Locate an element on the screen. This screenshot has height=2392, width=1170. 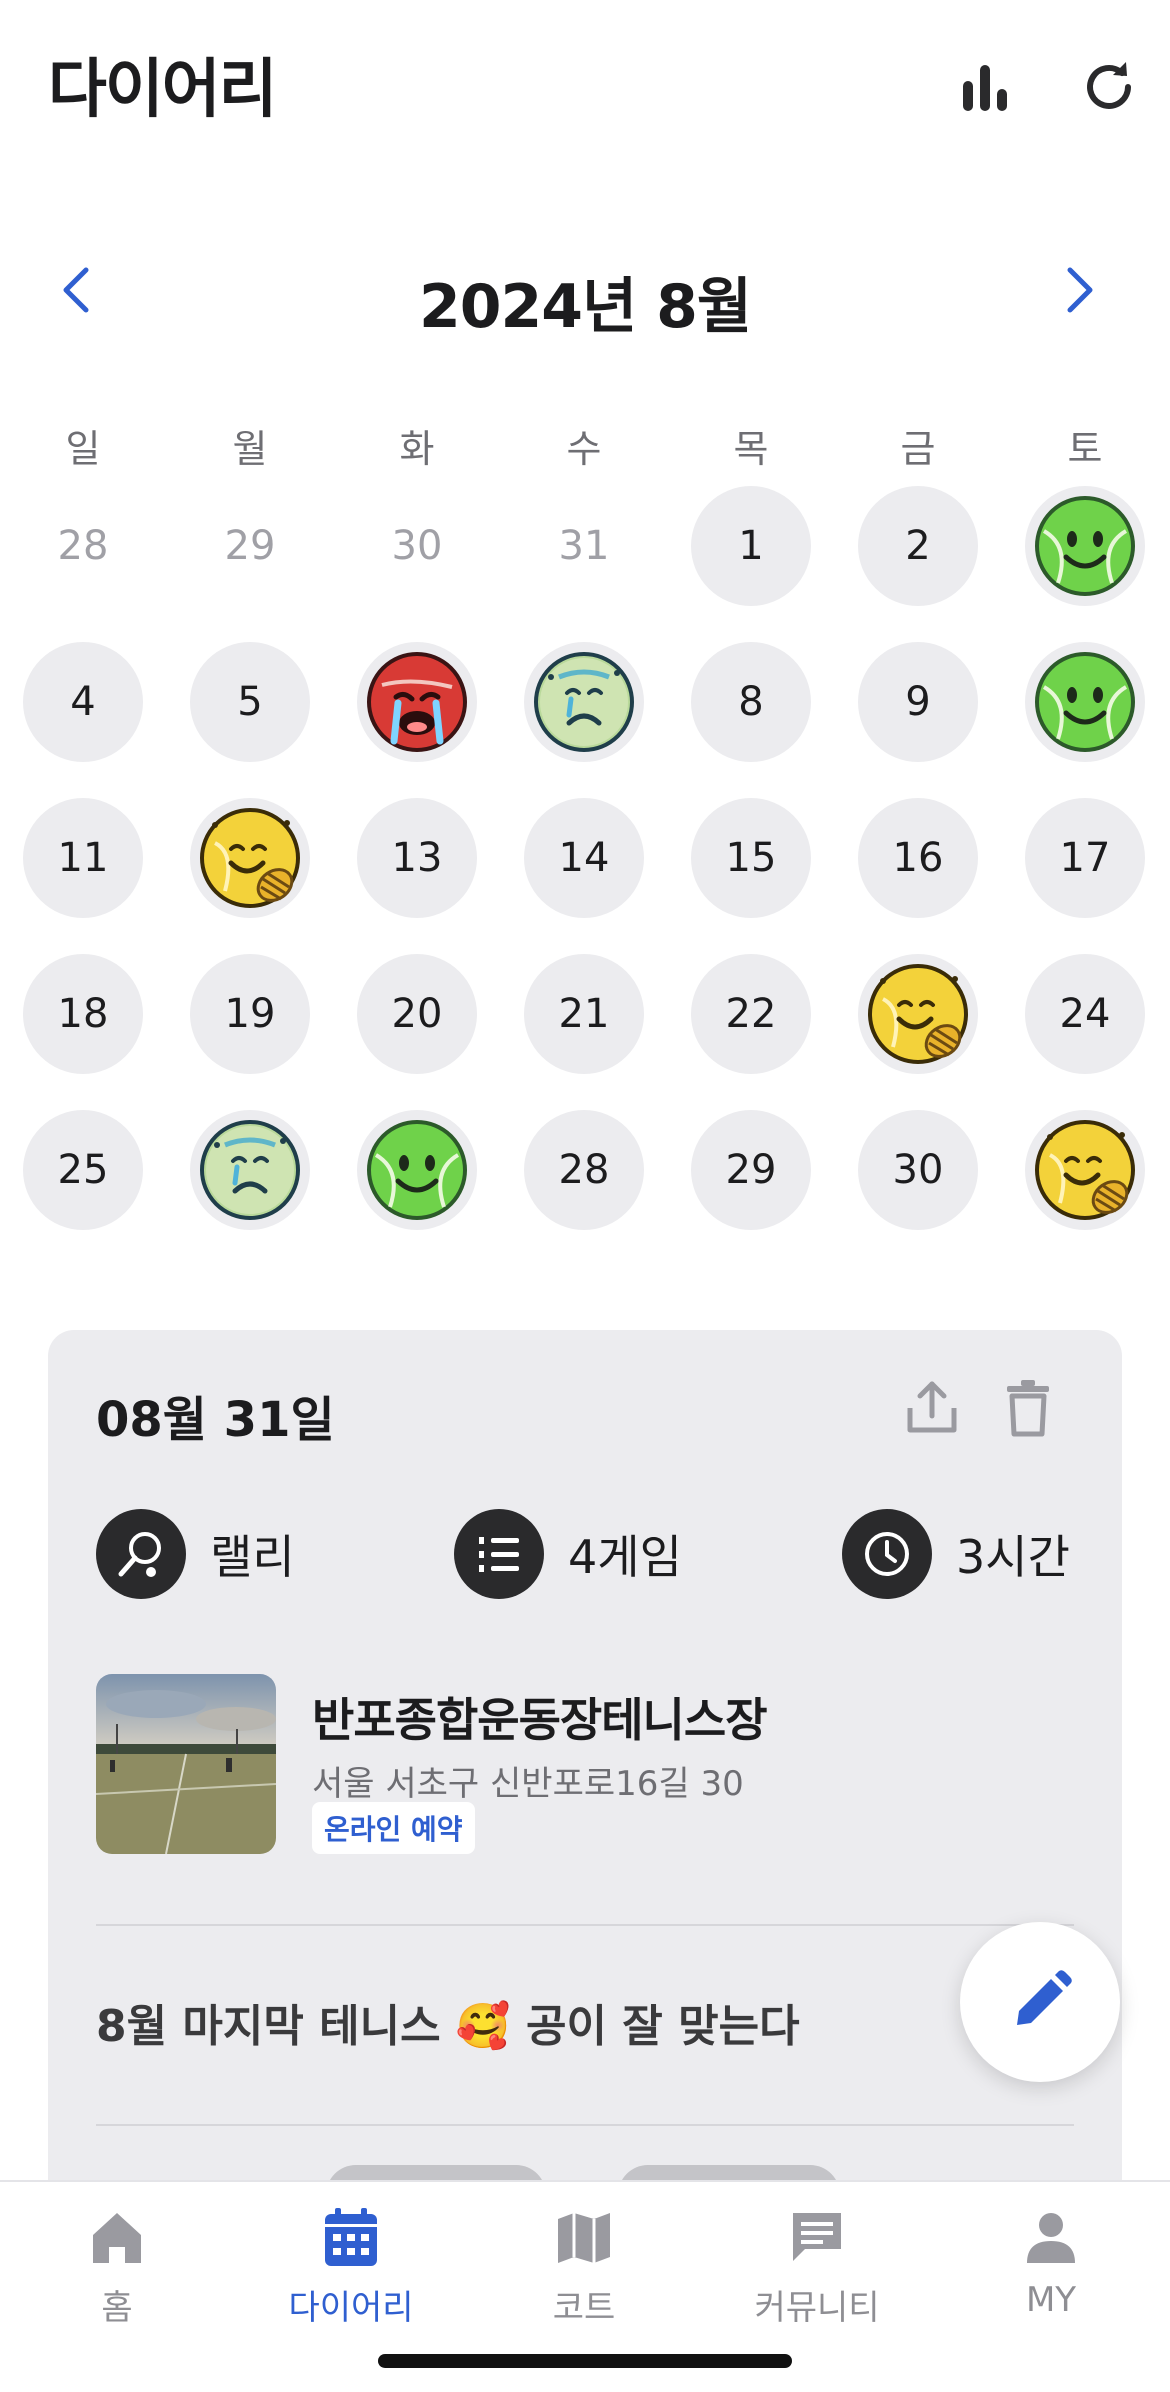
stats-button is located at coordinates (985, 87).